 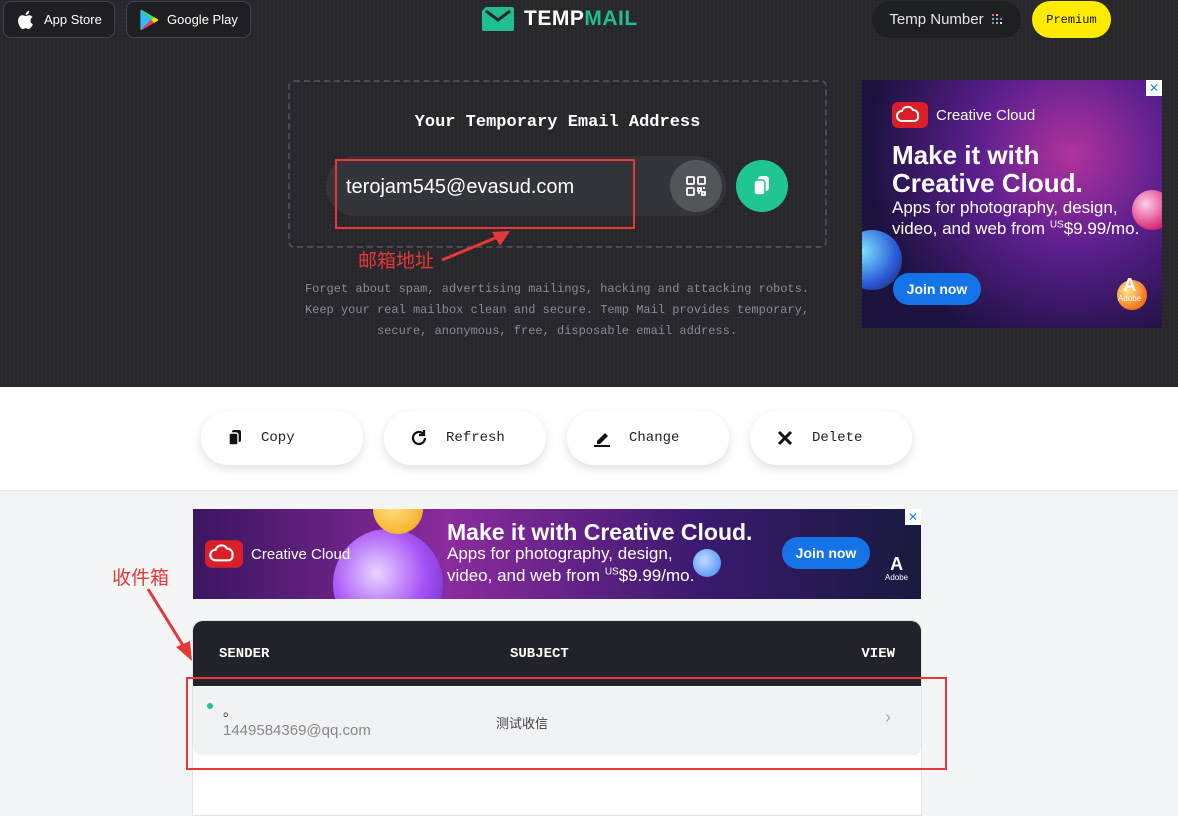 I want to click on apple-icon, so click(x=25, y=19).